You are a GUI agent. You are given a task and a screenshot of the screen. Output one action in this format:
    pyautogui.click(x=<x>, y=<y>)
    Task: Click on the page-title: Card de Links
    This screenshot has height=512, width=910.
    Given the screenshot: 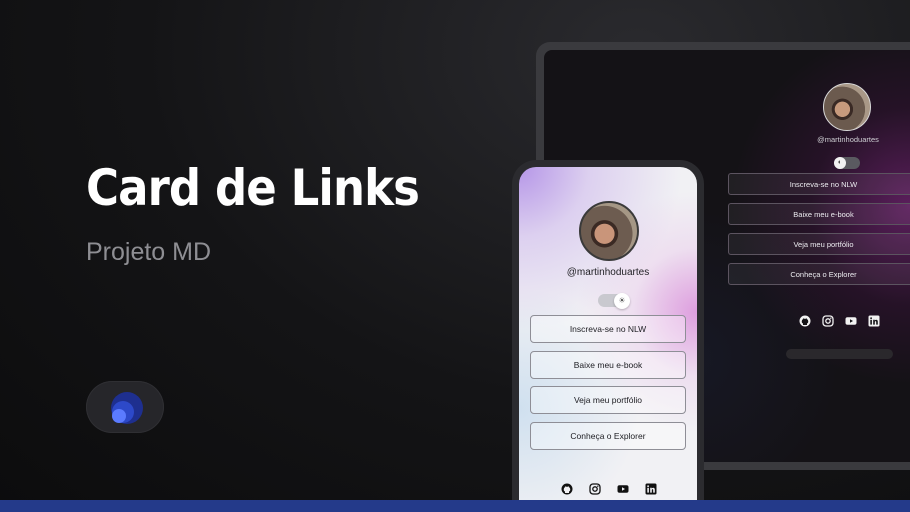 What is the action you would take?
    pyautogui.click(x=253, y=188)
    